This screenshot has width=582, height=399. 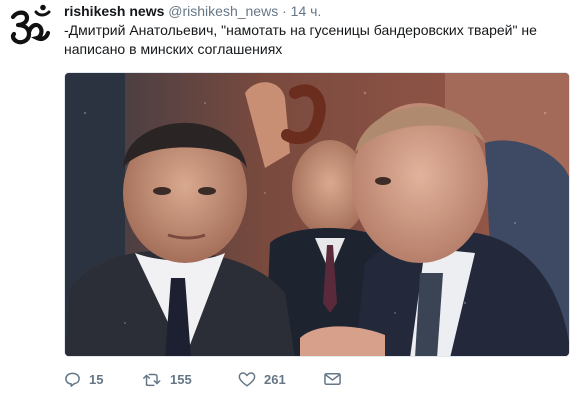 I want to click on tweet-actions: 15 155 261, so click(x=202, y=379).